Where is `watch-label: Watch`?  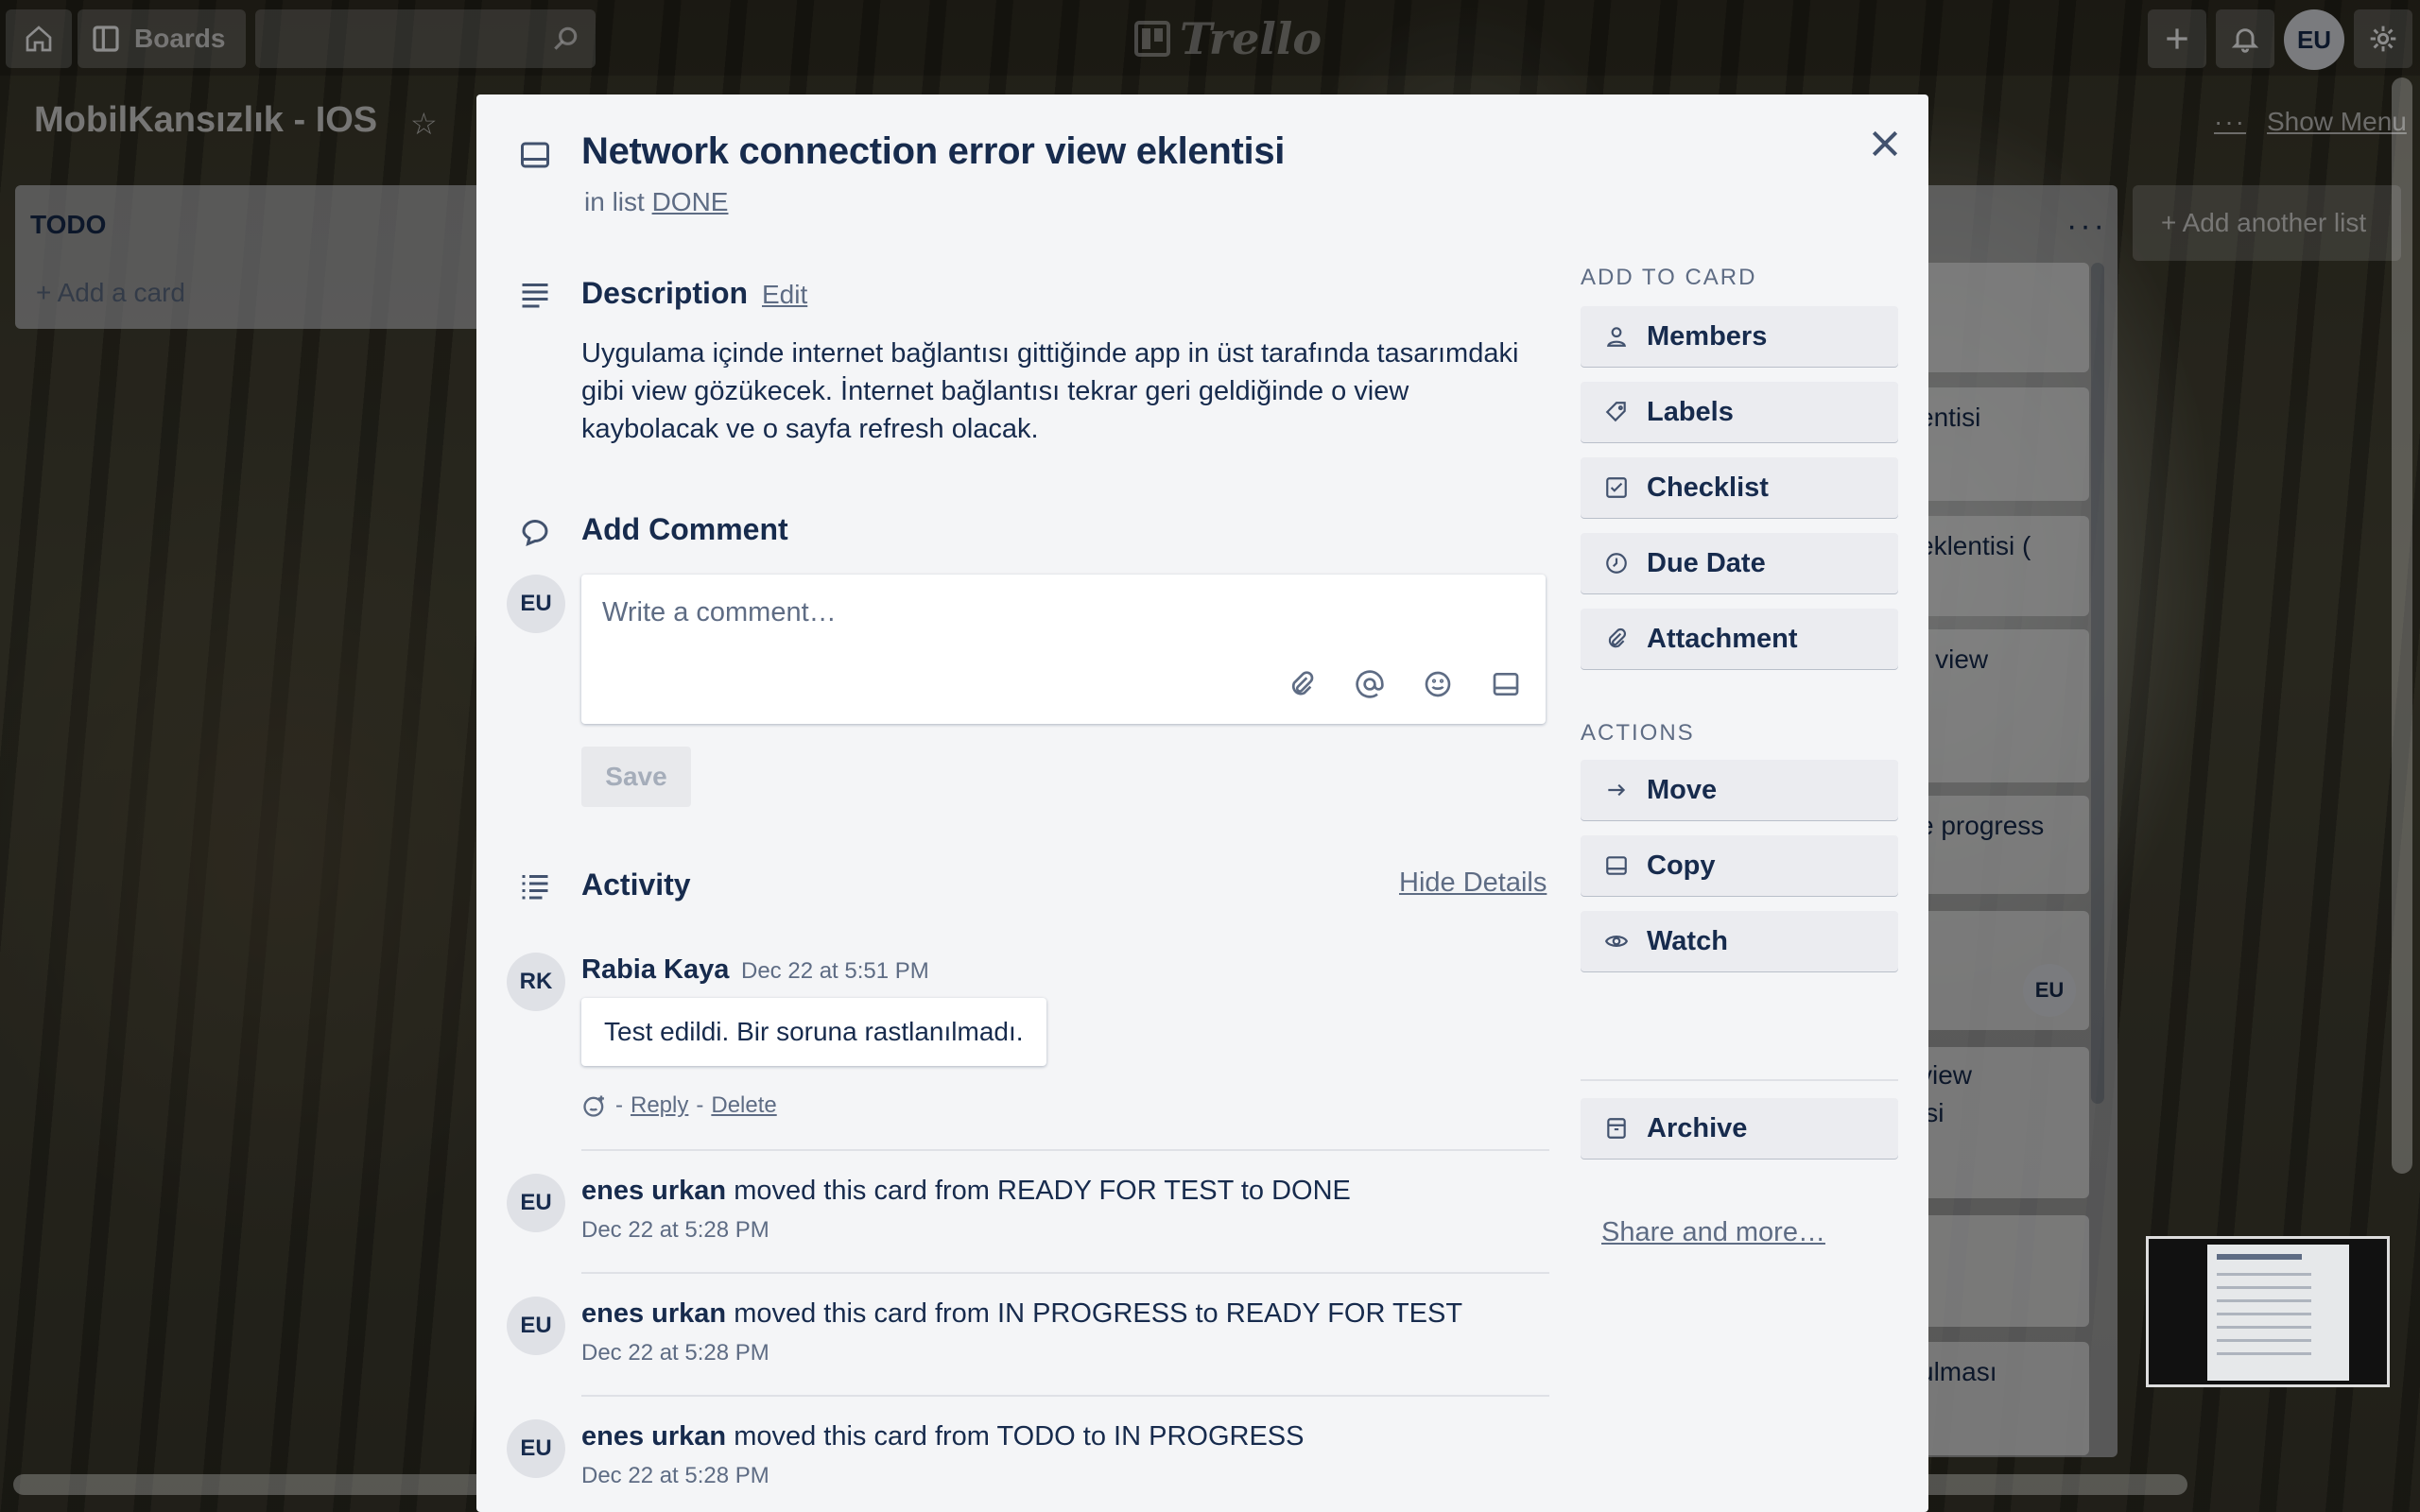
watch-label: Watch is located at coordinates (1687, 940).